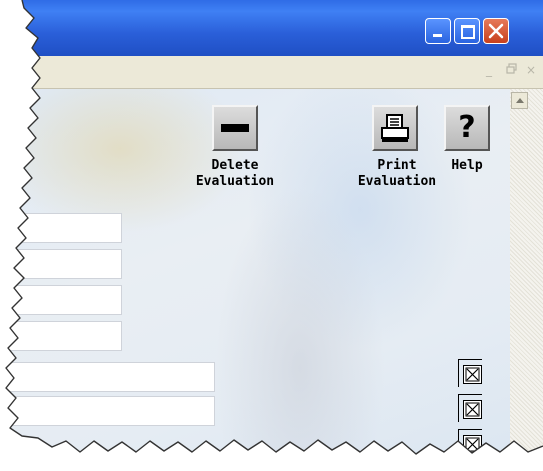  I want to click on minus-icon, so click(235, 128).